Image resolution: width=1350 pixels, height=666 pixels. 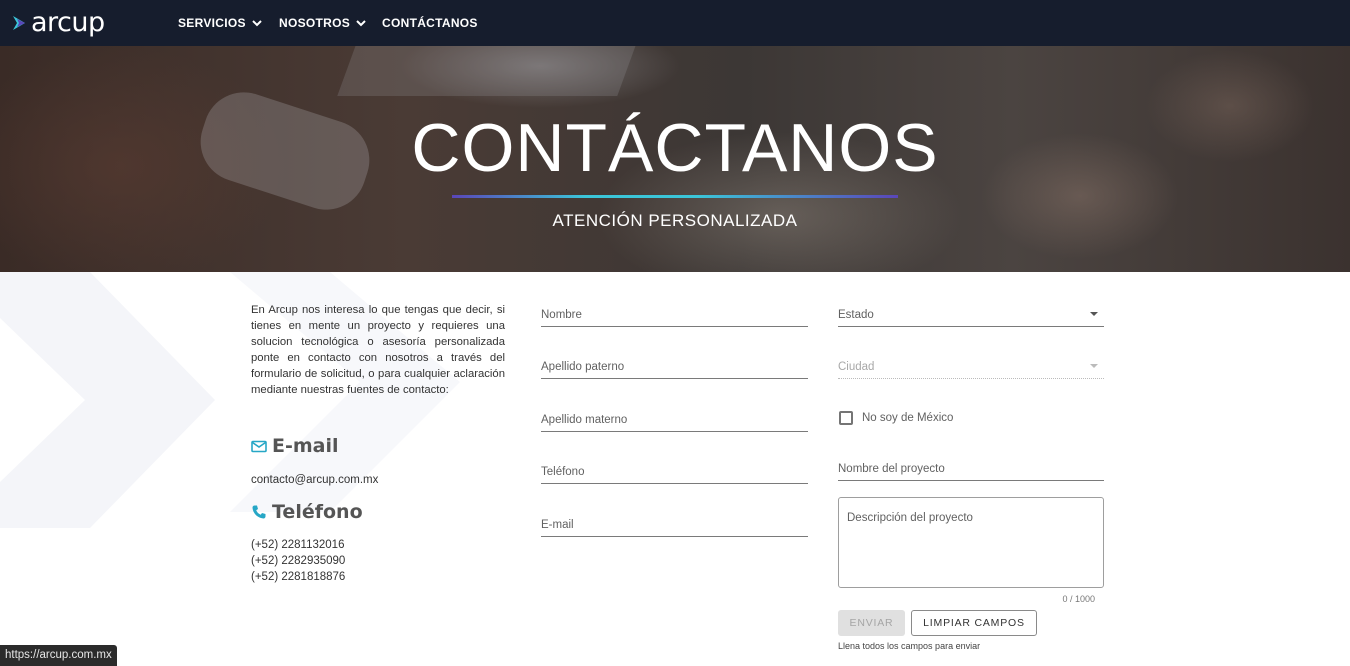 What do you see at coordinates (259, 446) in the screenshot?
I see `mail-icon` at bounding box center [259, 446].